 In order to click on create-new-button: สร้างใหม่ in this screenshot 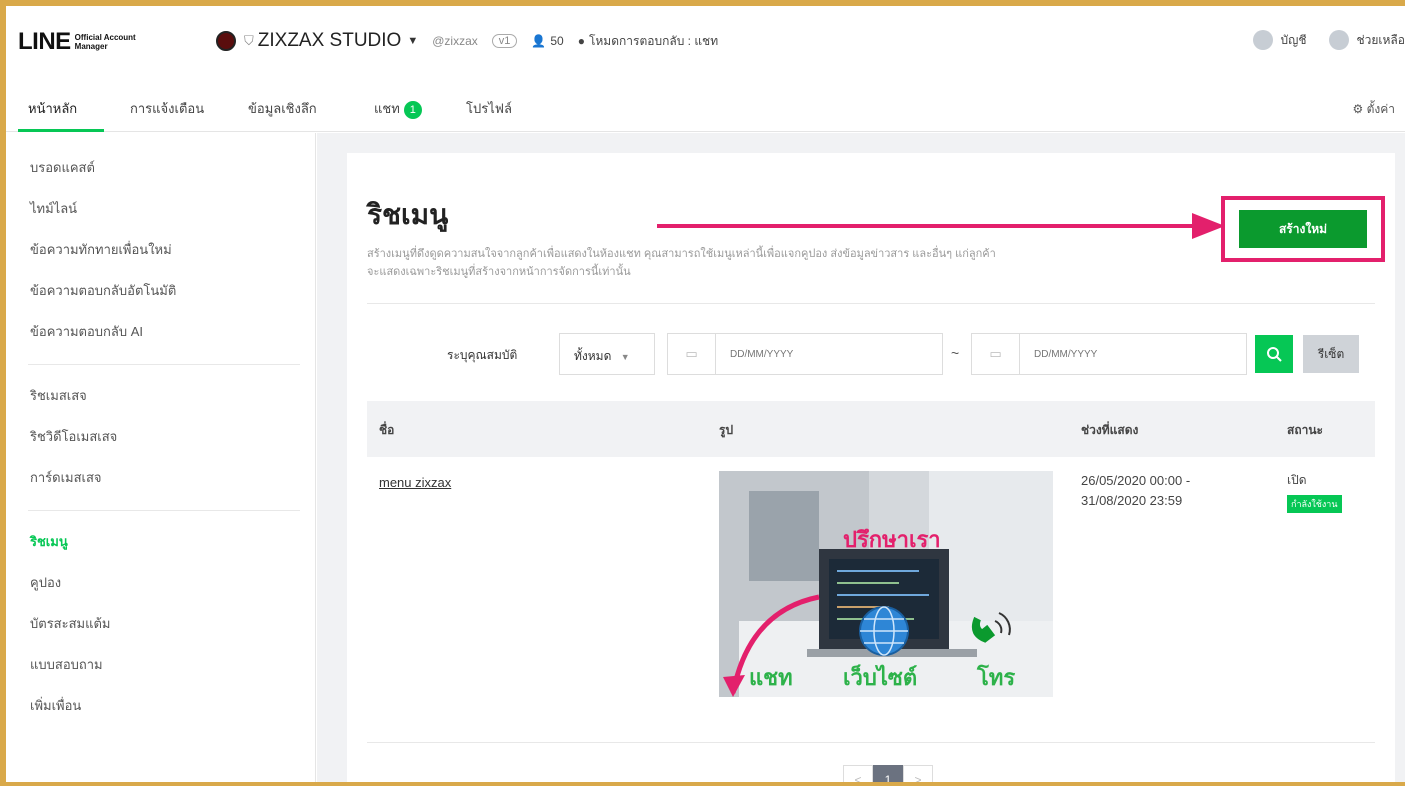, I will do `click(1303, 229)`.